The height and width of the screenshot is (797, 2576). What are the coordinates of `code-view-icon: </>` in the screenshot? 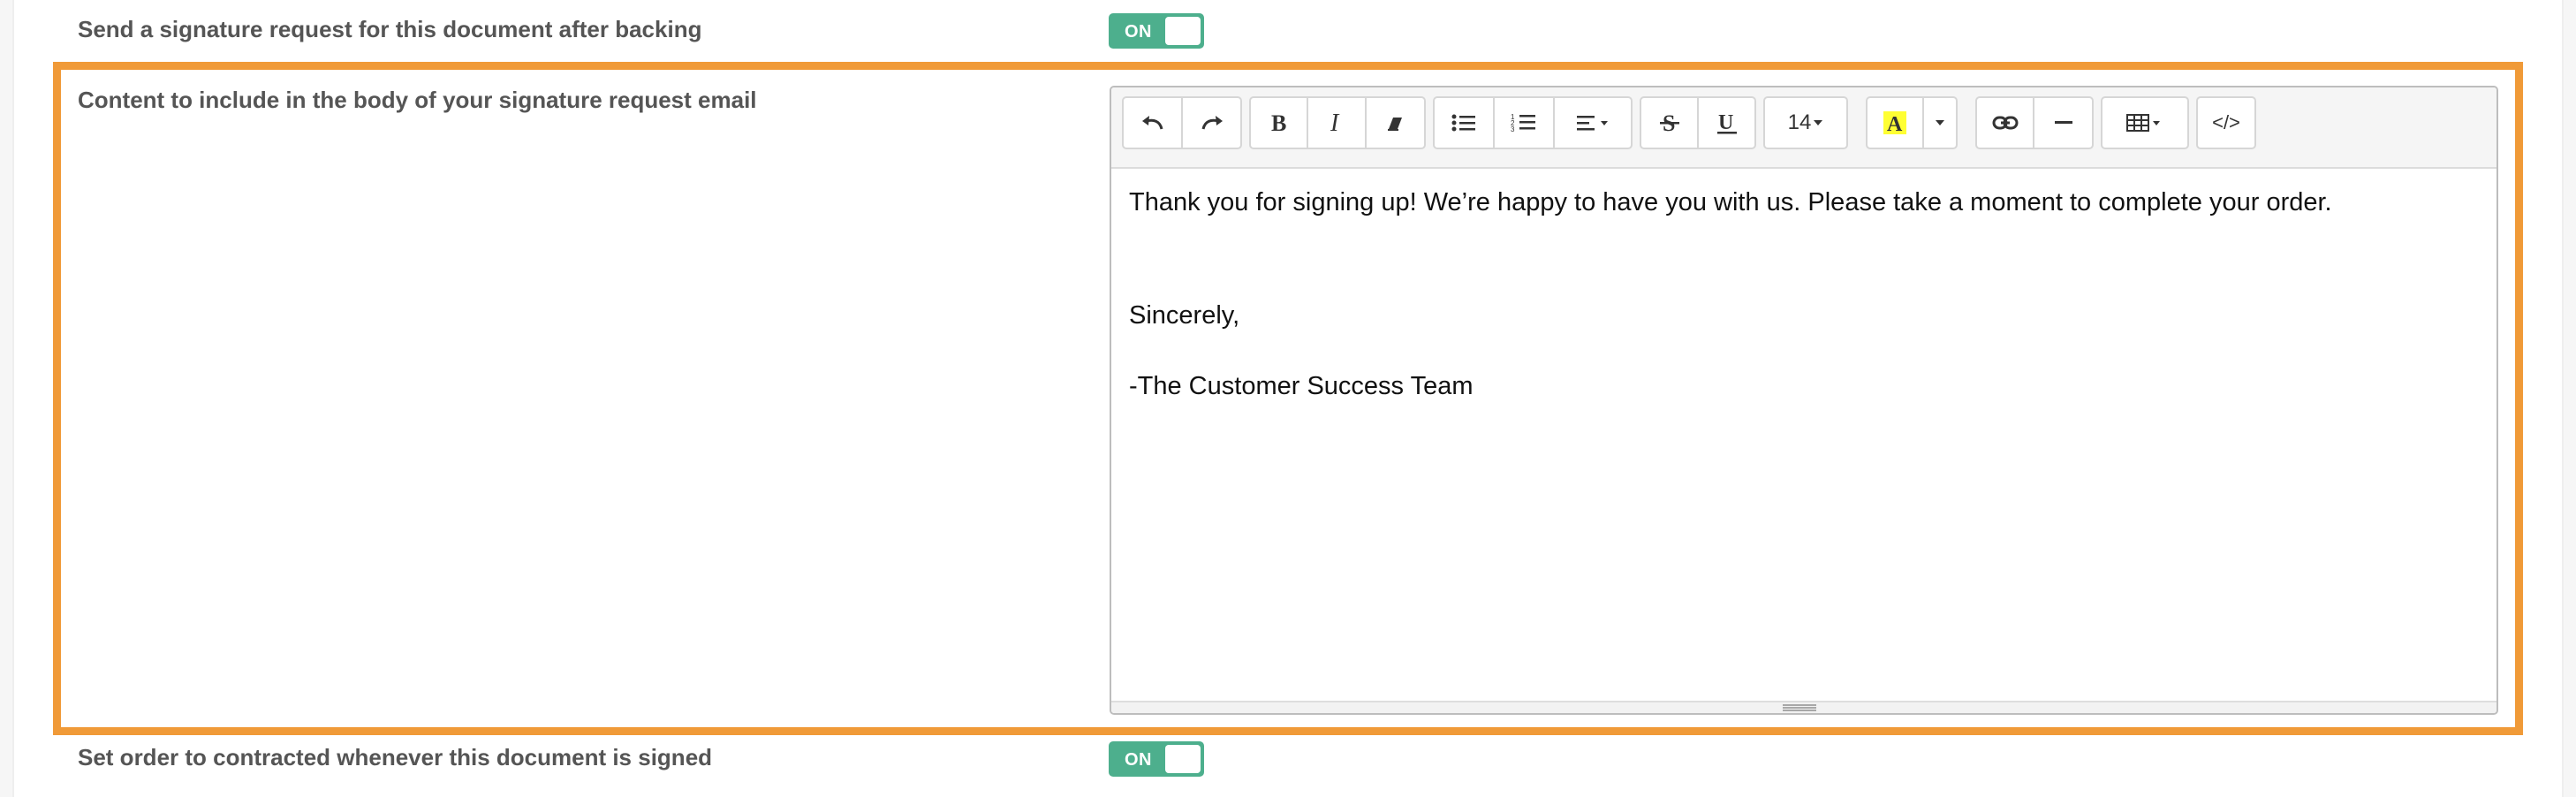 It's located at (2226, 123).